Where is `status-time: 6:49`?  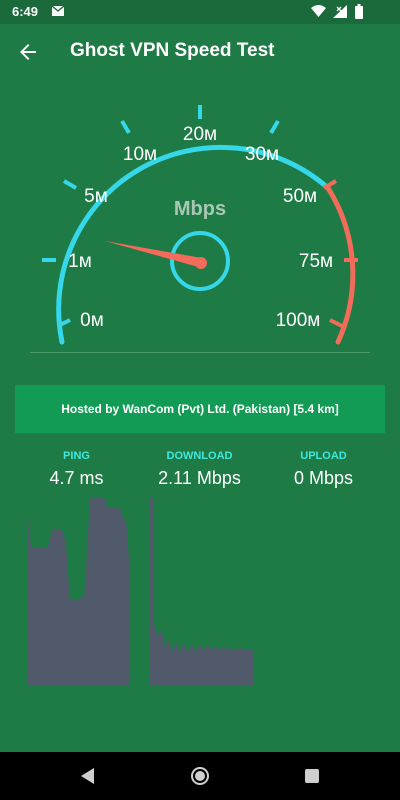 status-time: 6:49 is located at coordinates (25, 11).